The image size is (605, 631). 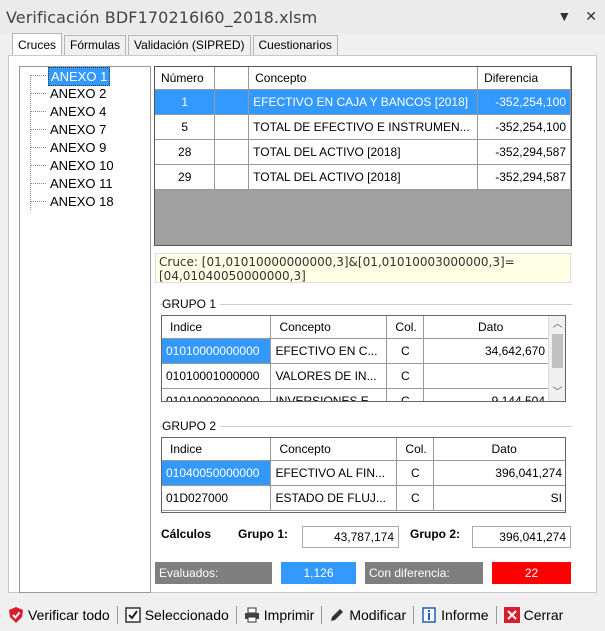 What do you see at coordinates (378, 614) in the screenshot?
I see `modificar-label: Modificar` at bounding box center [378, 614].